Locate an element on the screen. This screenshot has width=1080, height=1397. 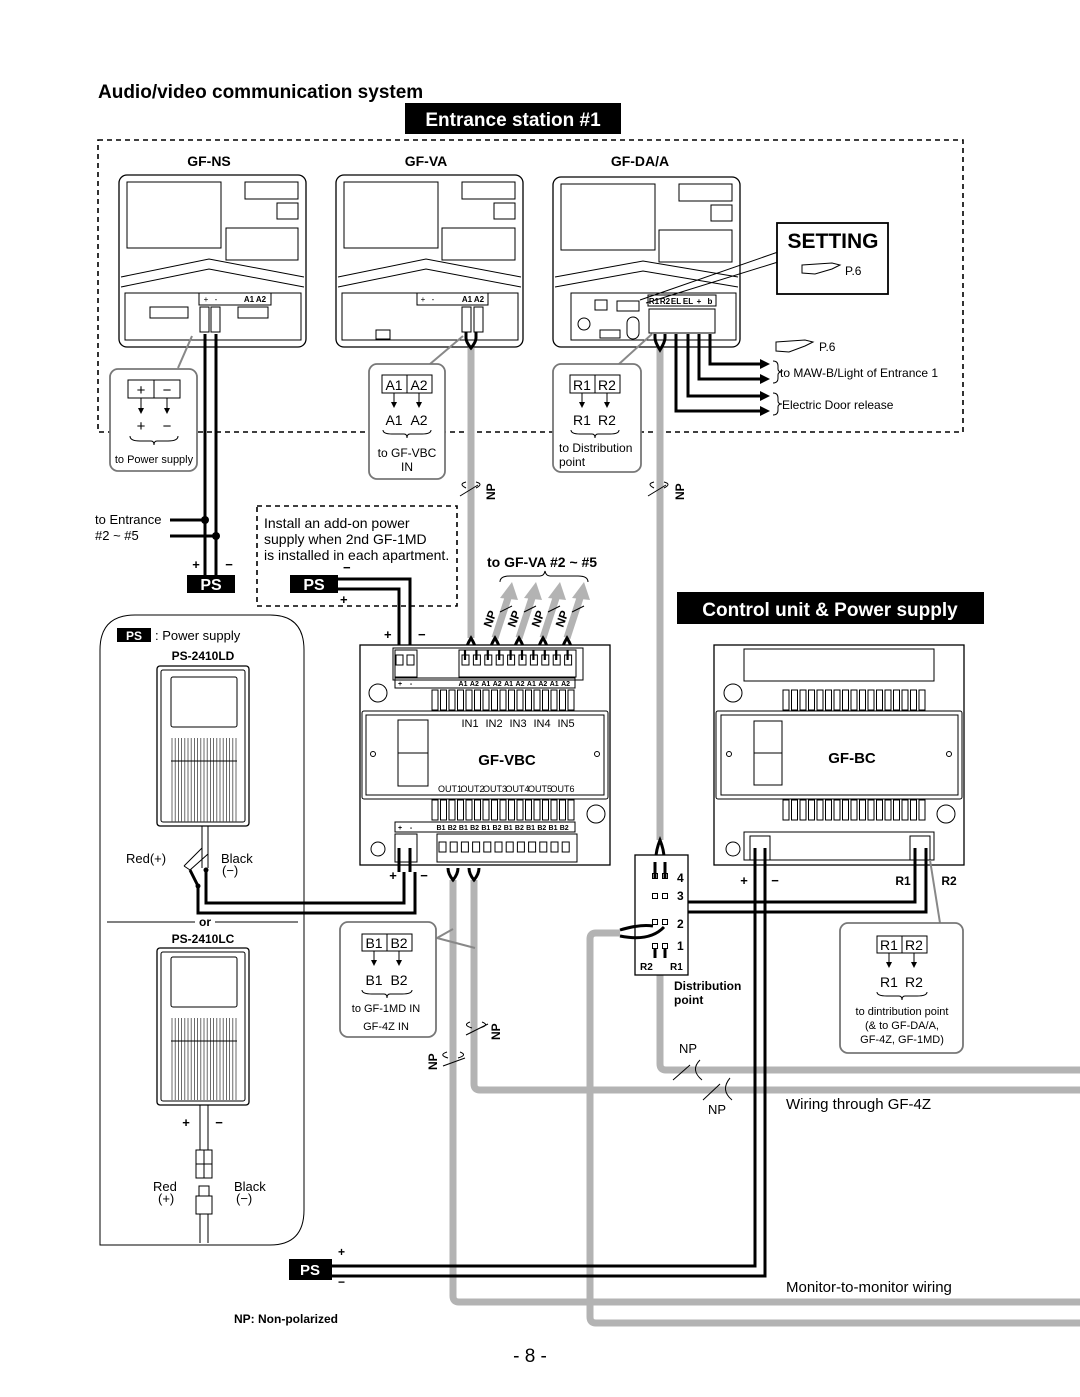
terminal-label: b is located at coordinates (710, 301).